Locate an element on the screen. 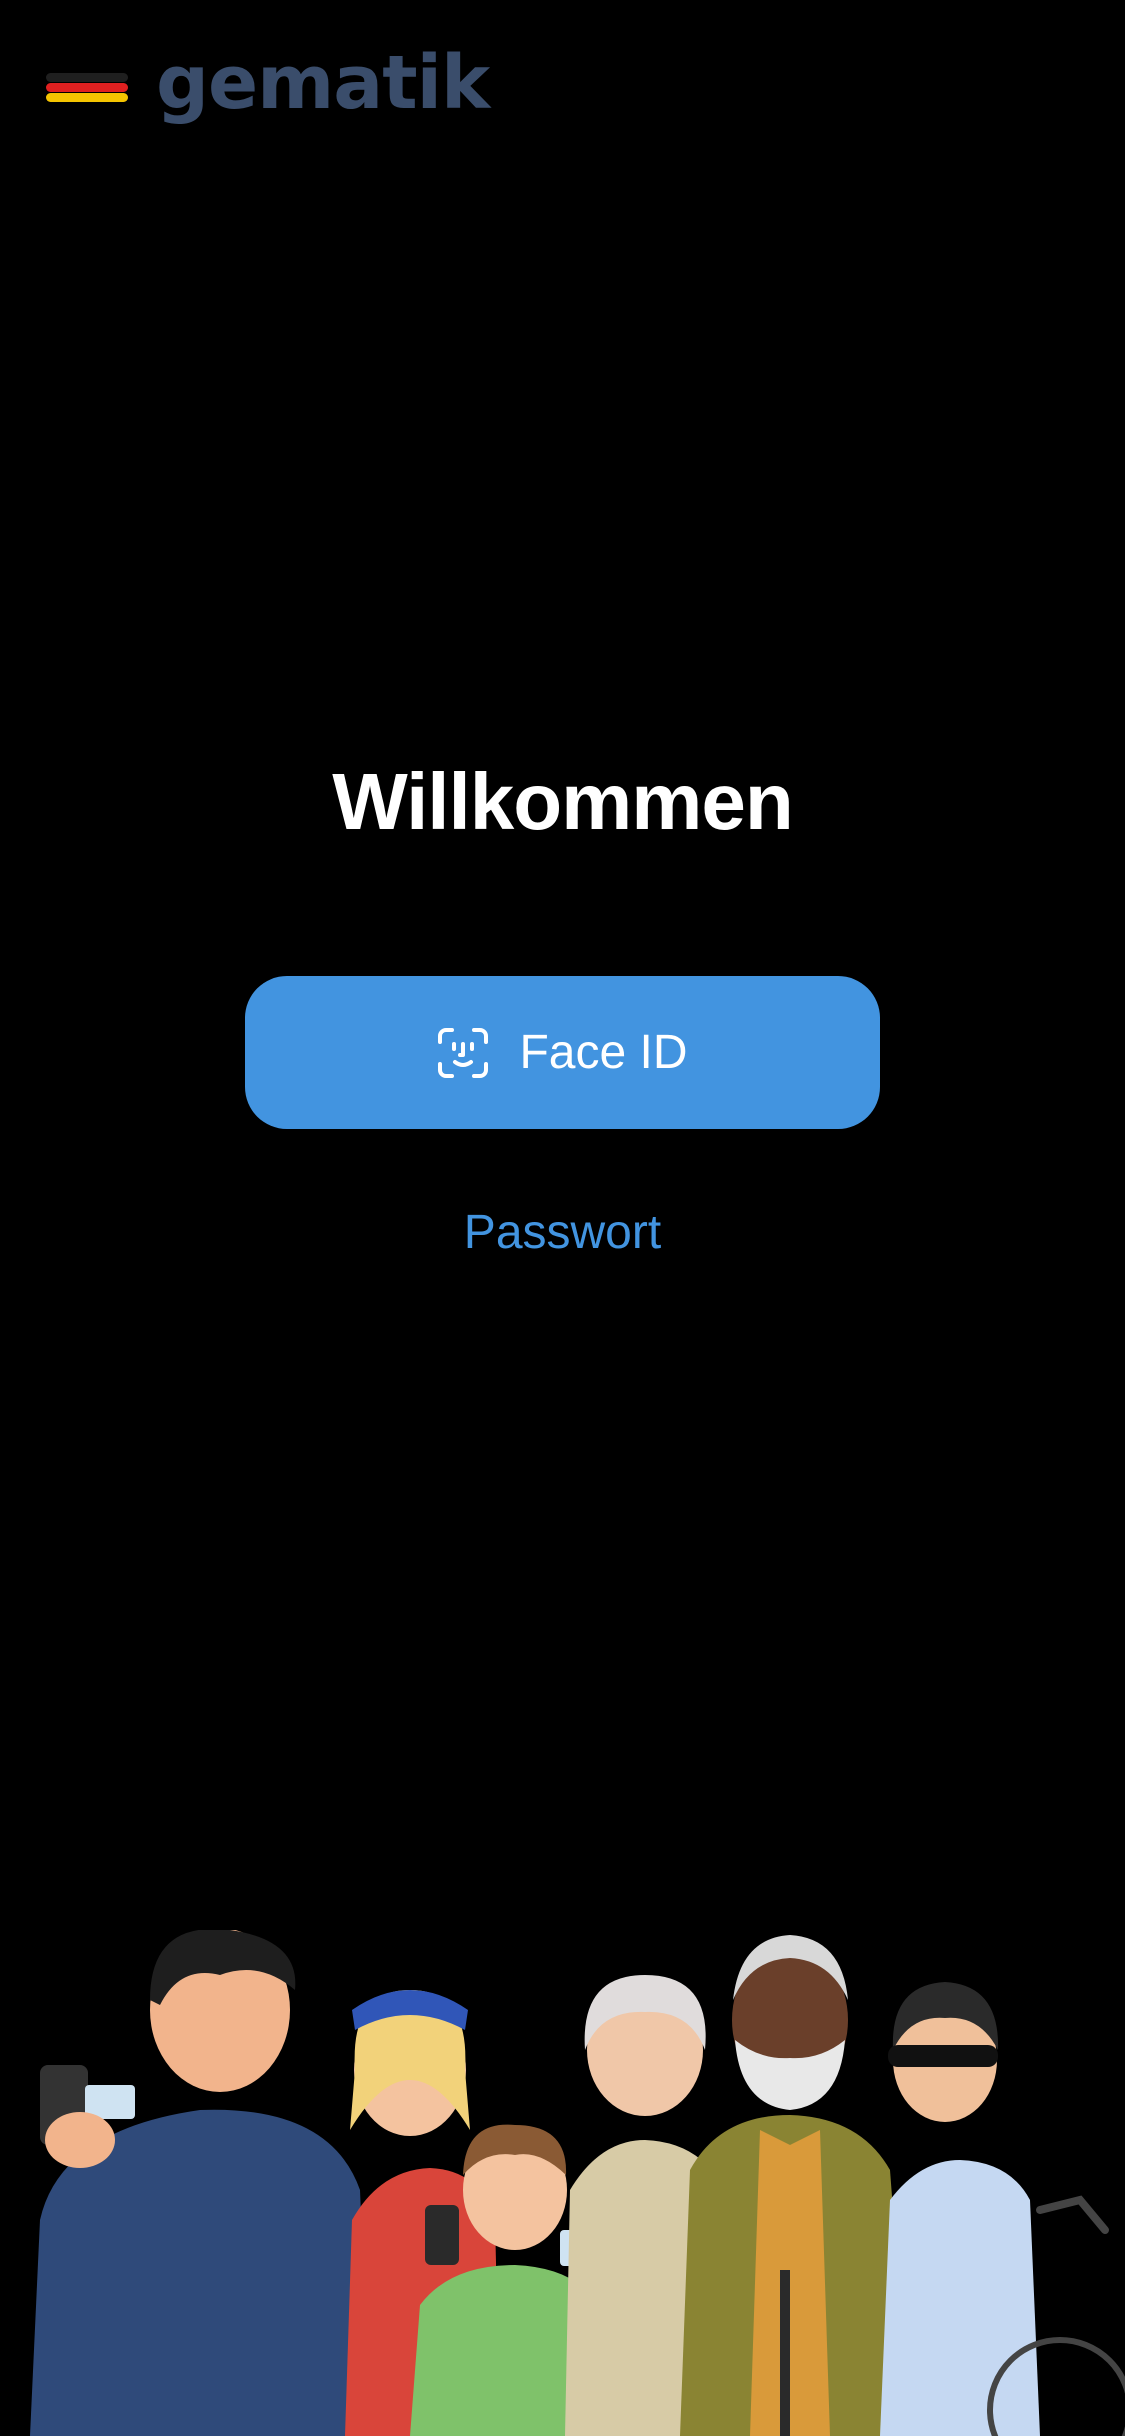 This screenshot has width=1125, height=2436. person-man-blue-sweater is located at coordinates (200, 2183).